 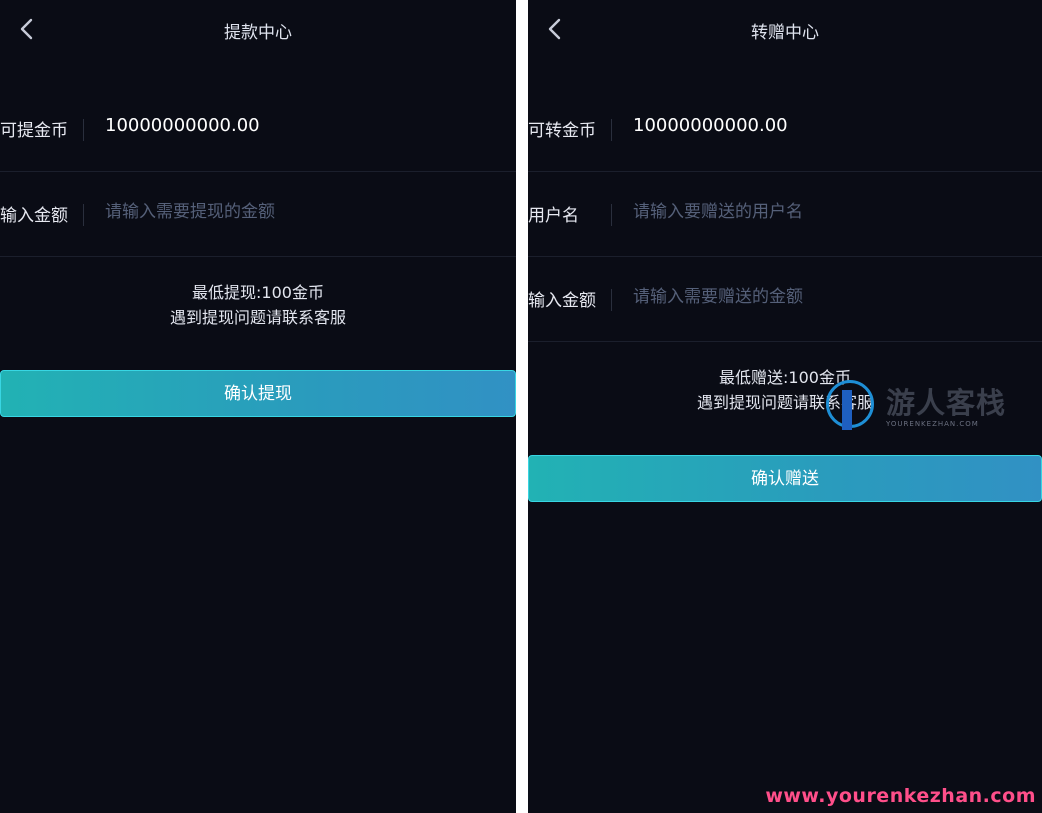 What do you see at coordinates (257, 317) in the screenshot?
I see `contact-support-note: 遇到提现问题请联系客服` at bounding box center [257, 317].